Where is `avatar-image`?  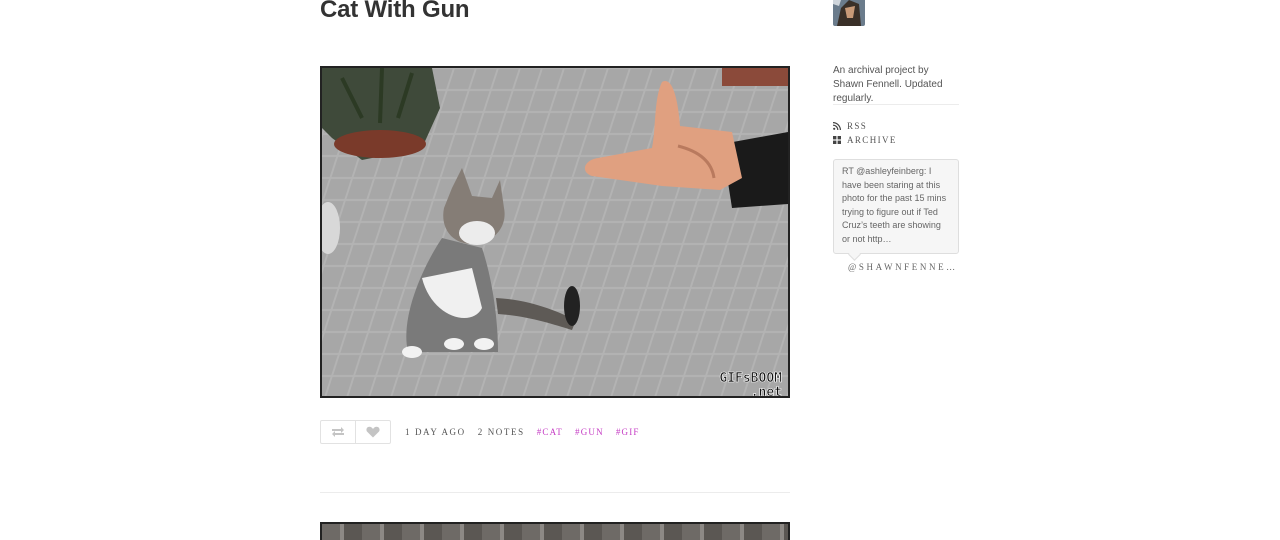
avatar-image is located at coordinates (849, 13).